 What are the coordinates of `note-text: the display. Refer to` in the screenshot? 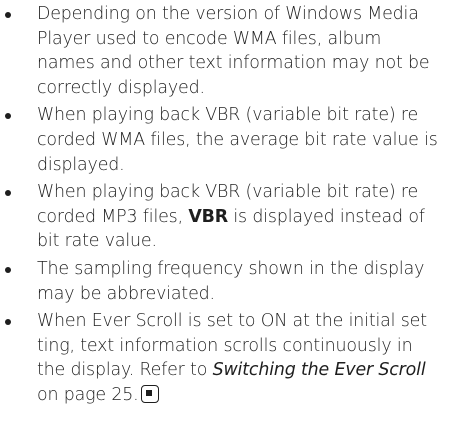 It's located at (125, 370).